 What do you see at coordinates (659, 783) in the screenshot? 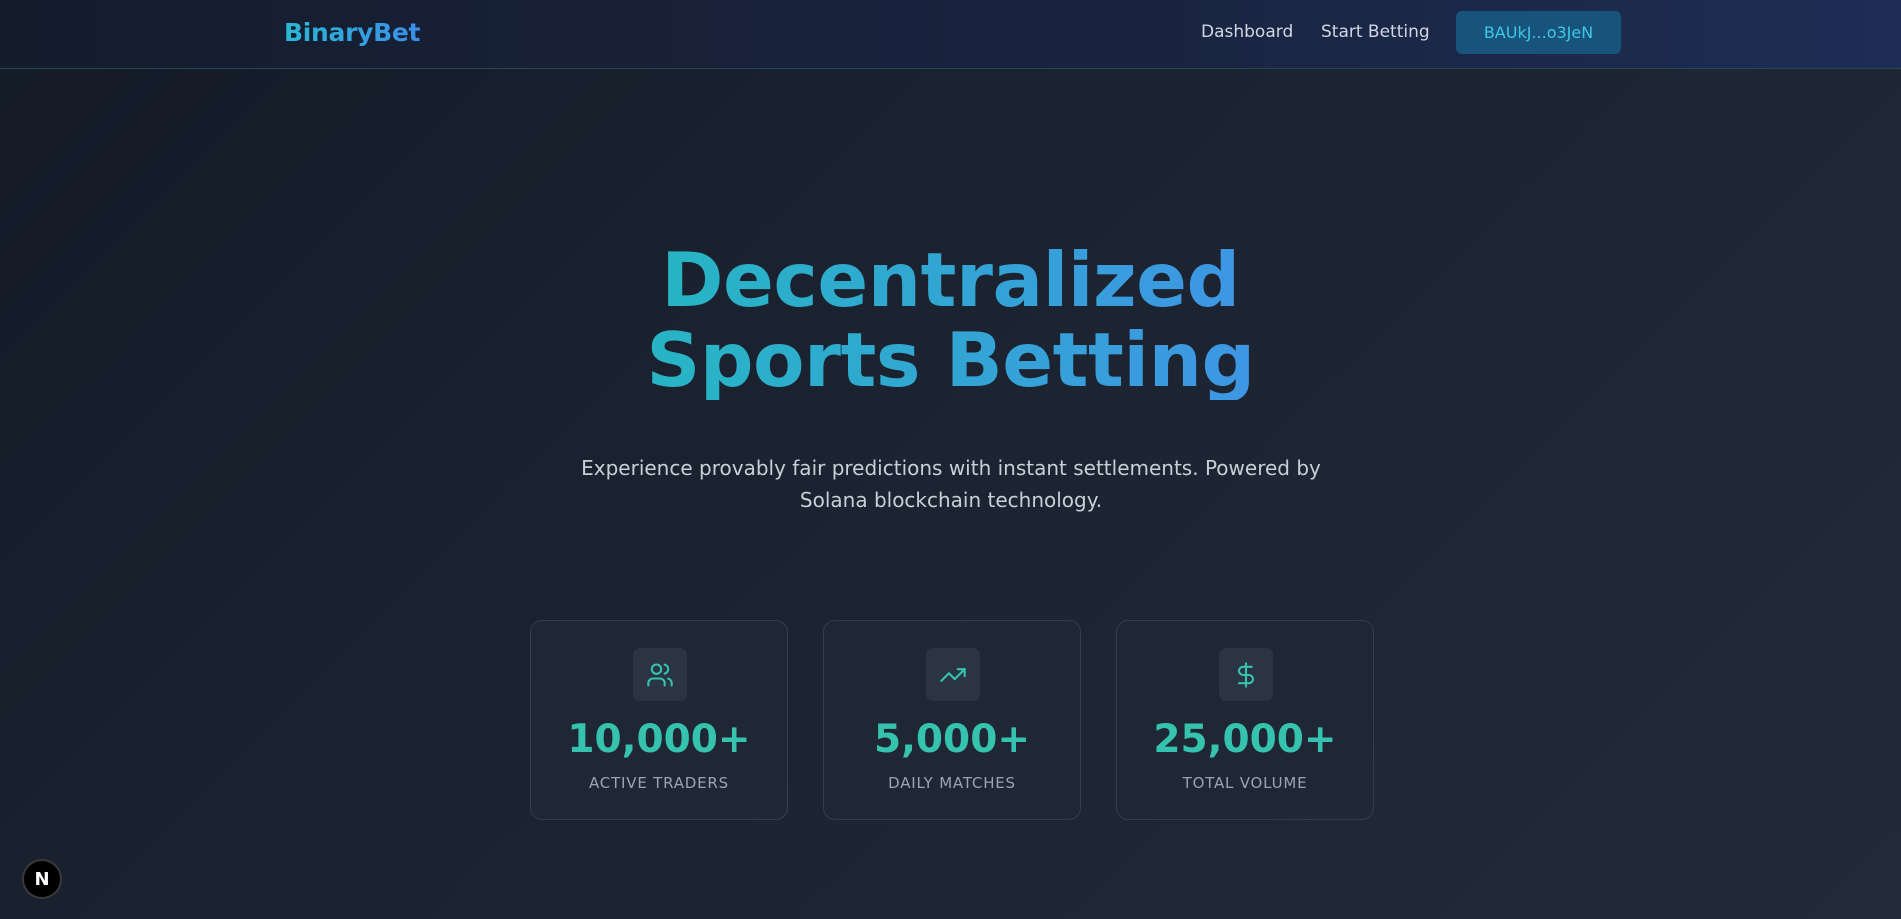
I see `stat-label: ACTIVE TRADERS` at bounding box center [659, 783].